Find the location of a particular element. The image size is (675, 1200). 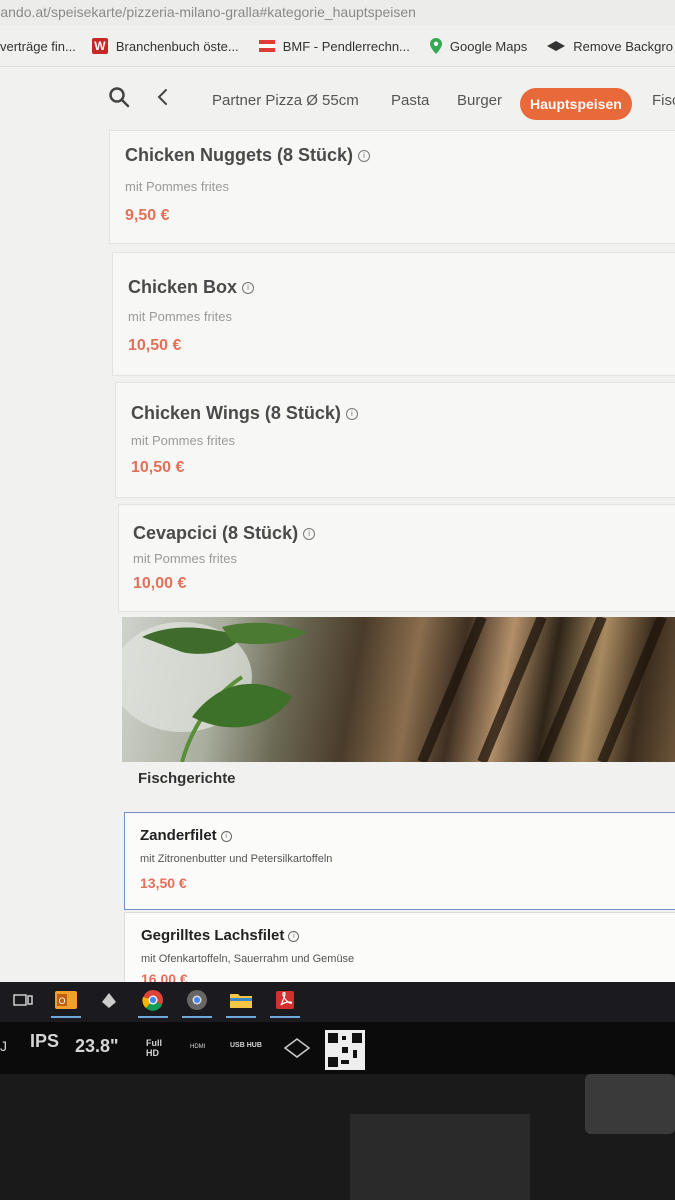

flicker-free-icon is located at coordinates (297, 1048).